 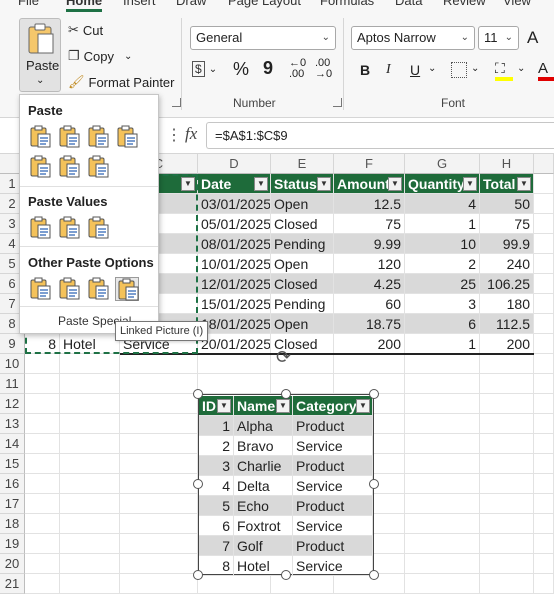 What do you see at coordinates (241, 69) in the screenshot?
I see `percent-style-button: %` at bounding box center [241, 69].